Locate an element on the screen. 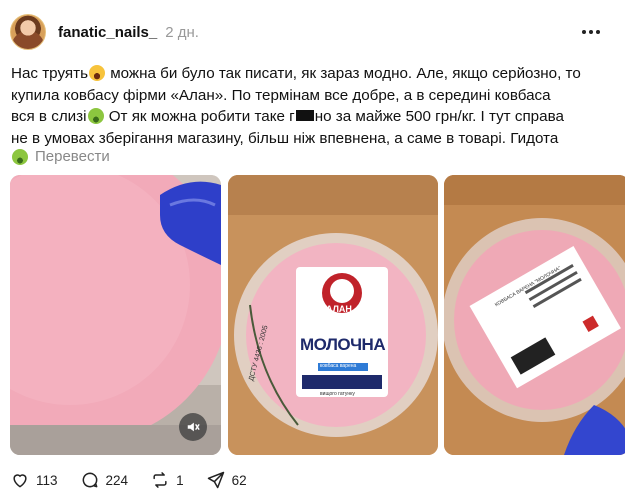  comment-bubble-icon is located at coordinates (89, 480).